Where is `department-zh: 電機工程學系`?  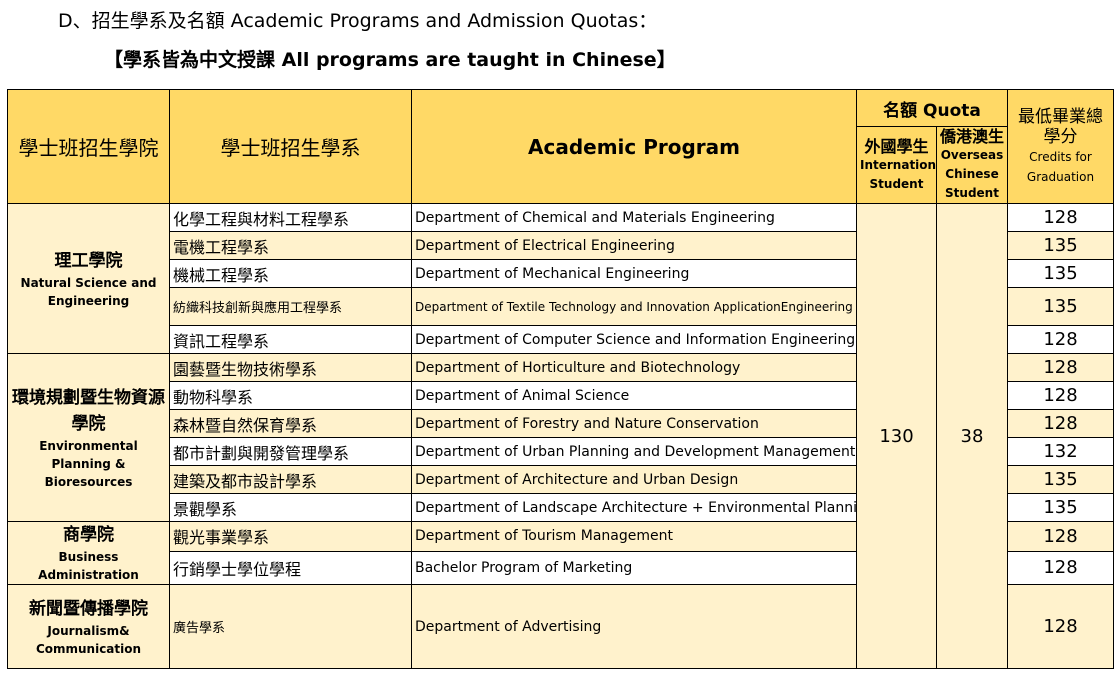 department-zh: 電機工程學系 is located at coordinates (290, 245).